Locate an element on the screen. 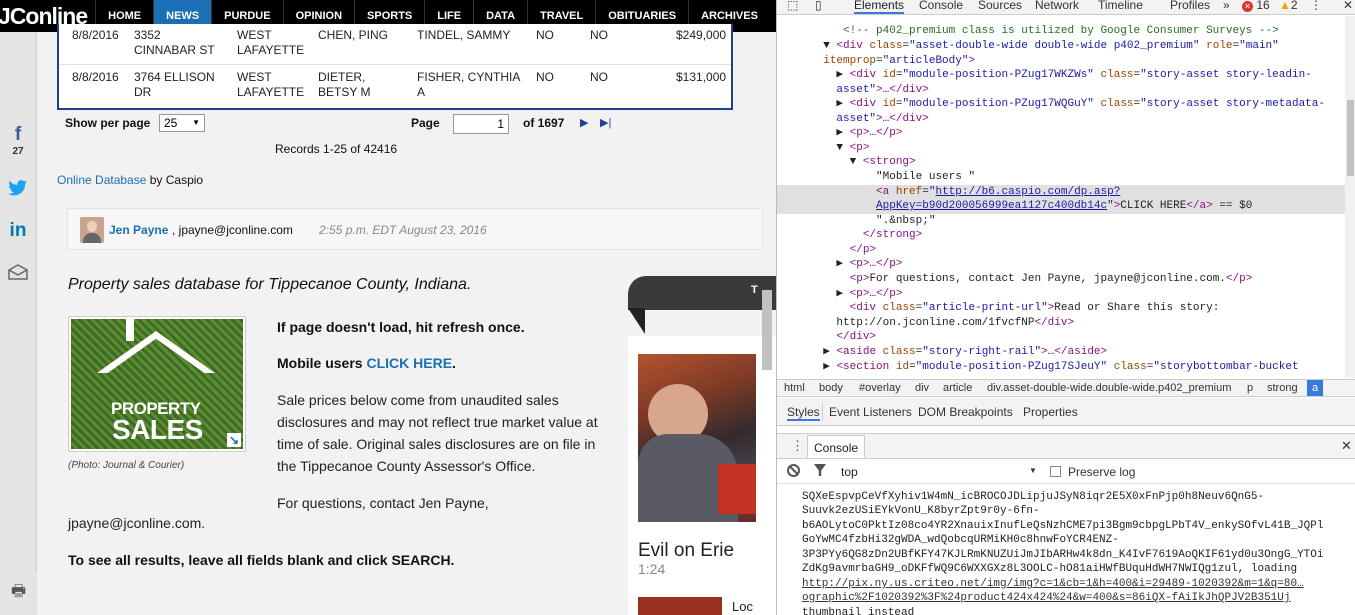 The image size is (1355, 615). video-rail: T Evil on Erie 1:24 Loc is located at coordinates (702, 444).